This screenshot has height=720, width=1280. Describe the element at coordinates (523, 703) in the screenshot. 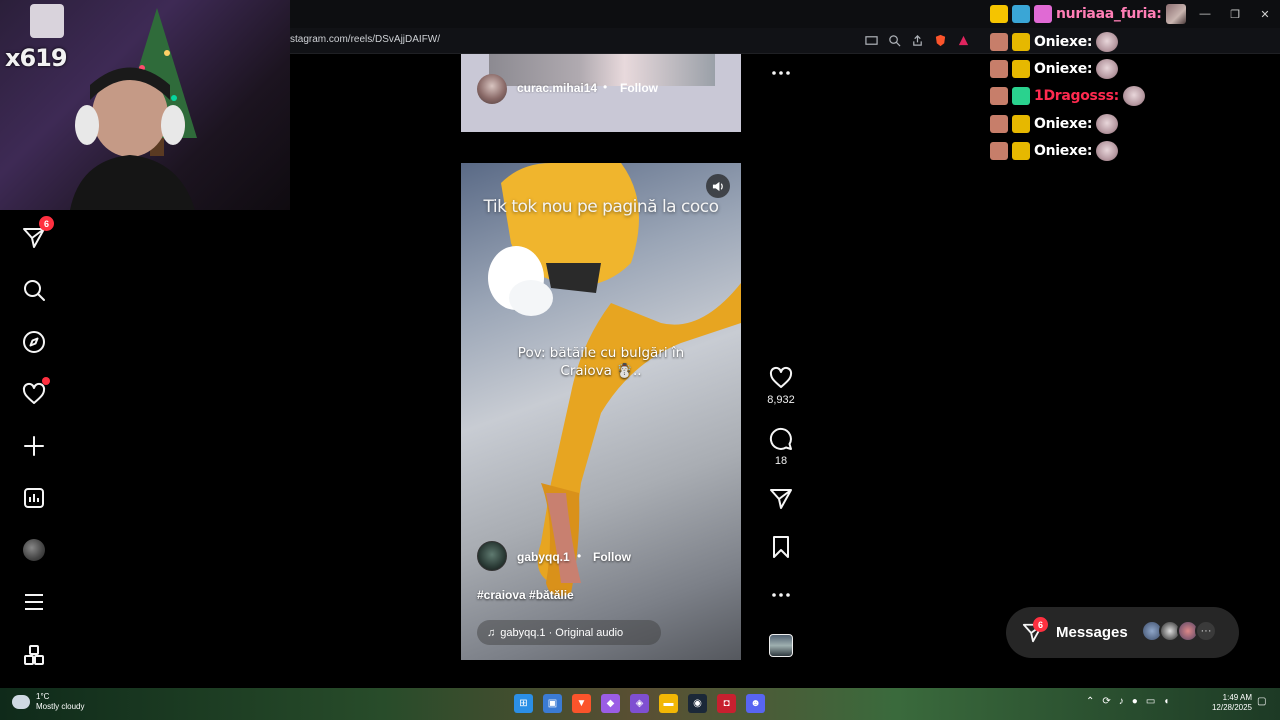

I see `start-icon: ⊞` at that location.